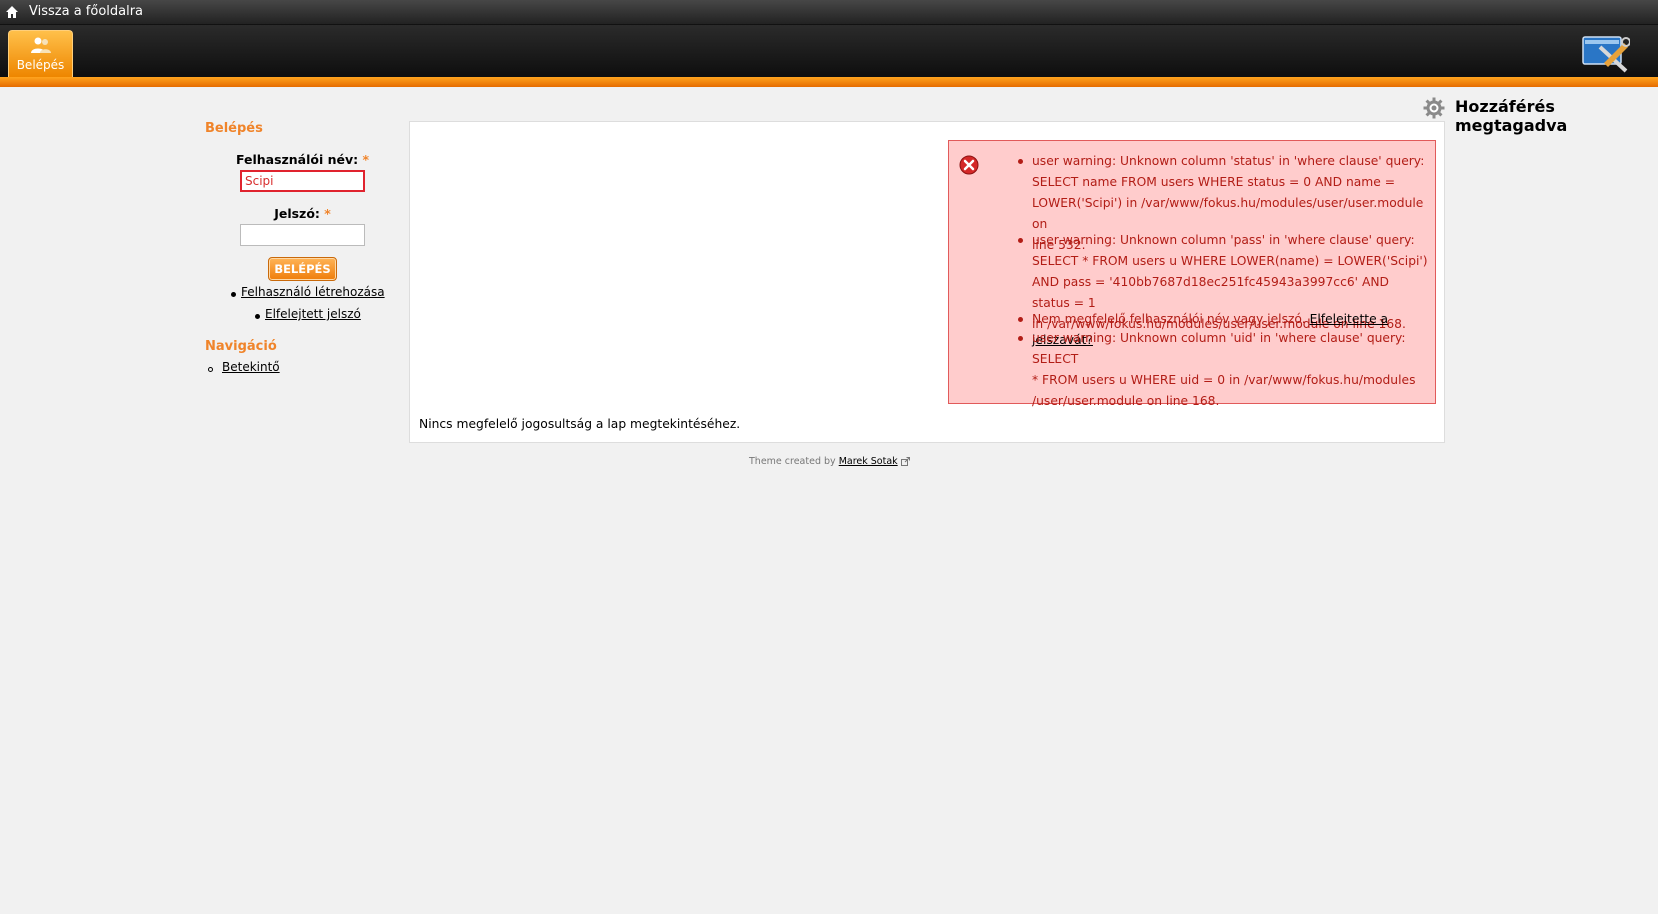 This screenshot has width=1658, height=914. What do you see at coordinates (297, 159) in the screenshot?
I see `username-label-text: Felhasználói név:` at bounding box center [297, 159].